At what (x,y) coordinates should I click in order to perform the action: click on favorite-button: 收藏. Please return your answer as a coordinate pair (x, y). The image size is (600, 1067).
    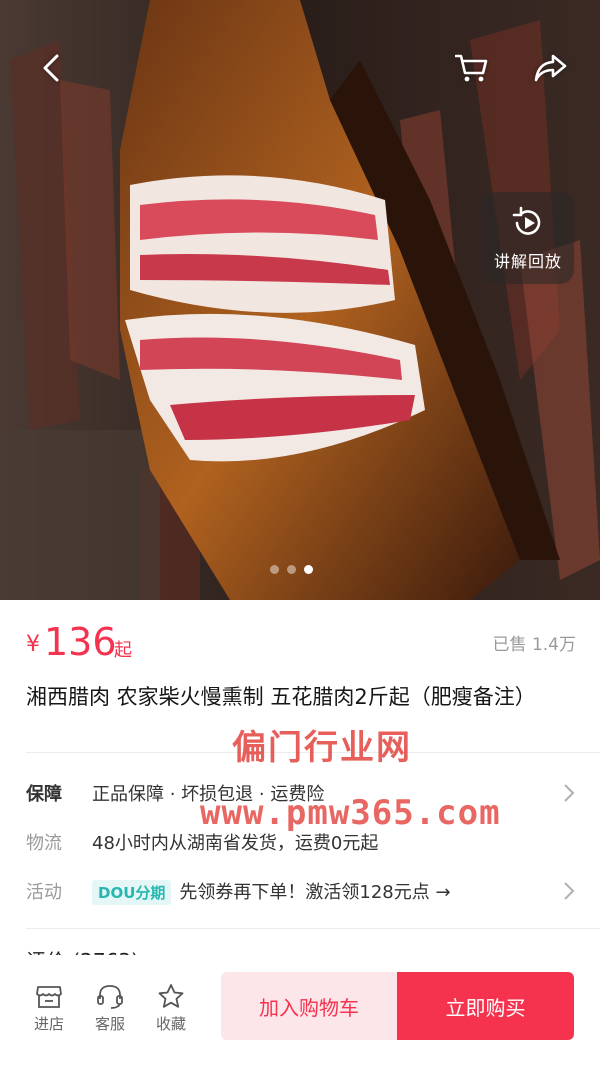
    Looking at the image, I should click on (171, 1008).